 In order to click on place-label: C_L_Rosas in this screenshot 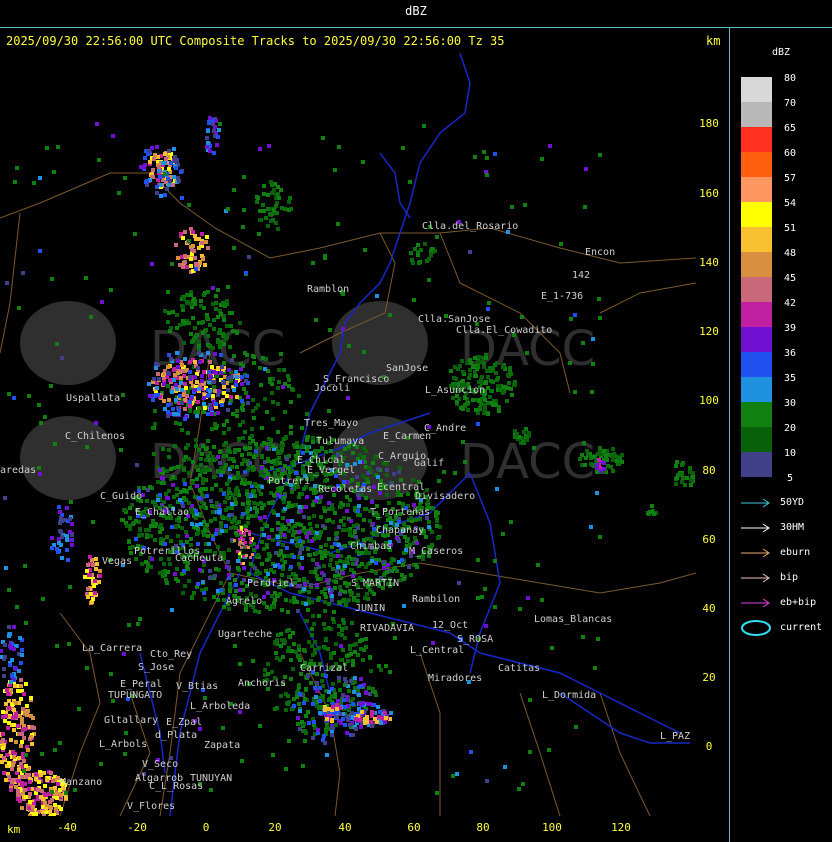, I will do `click(176, 786)`.